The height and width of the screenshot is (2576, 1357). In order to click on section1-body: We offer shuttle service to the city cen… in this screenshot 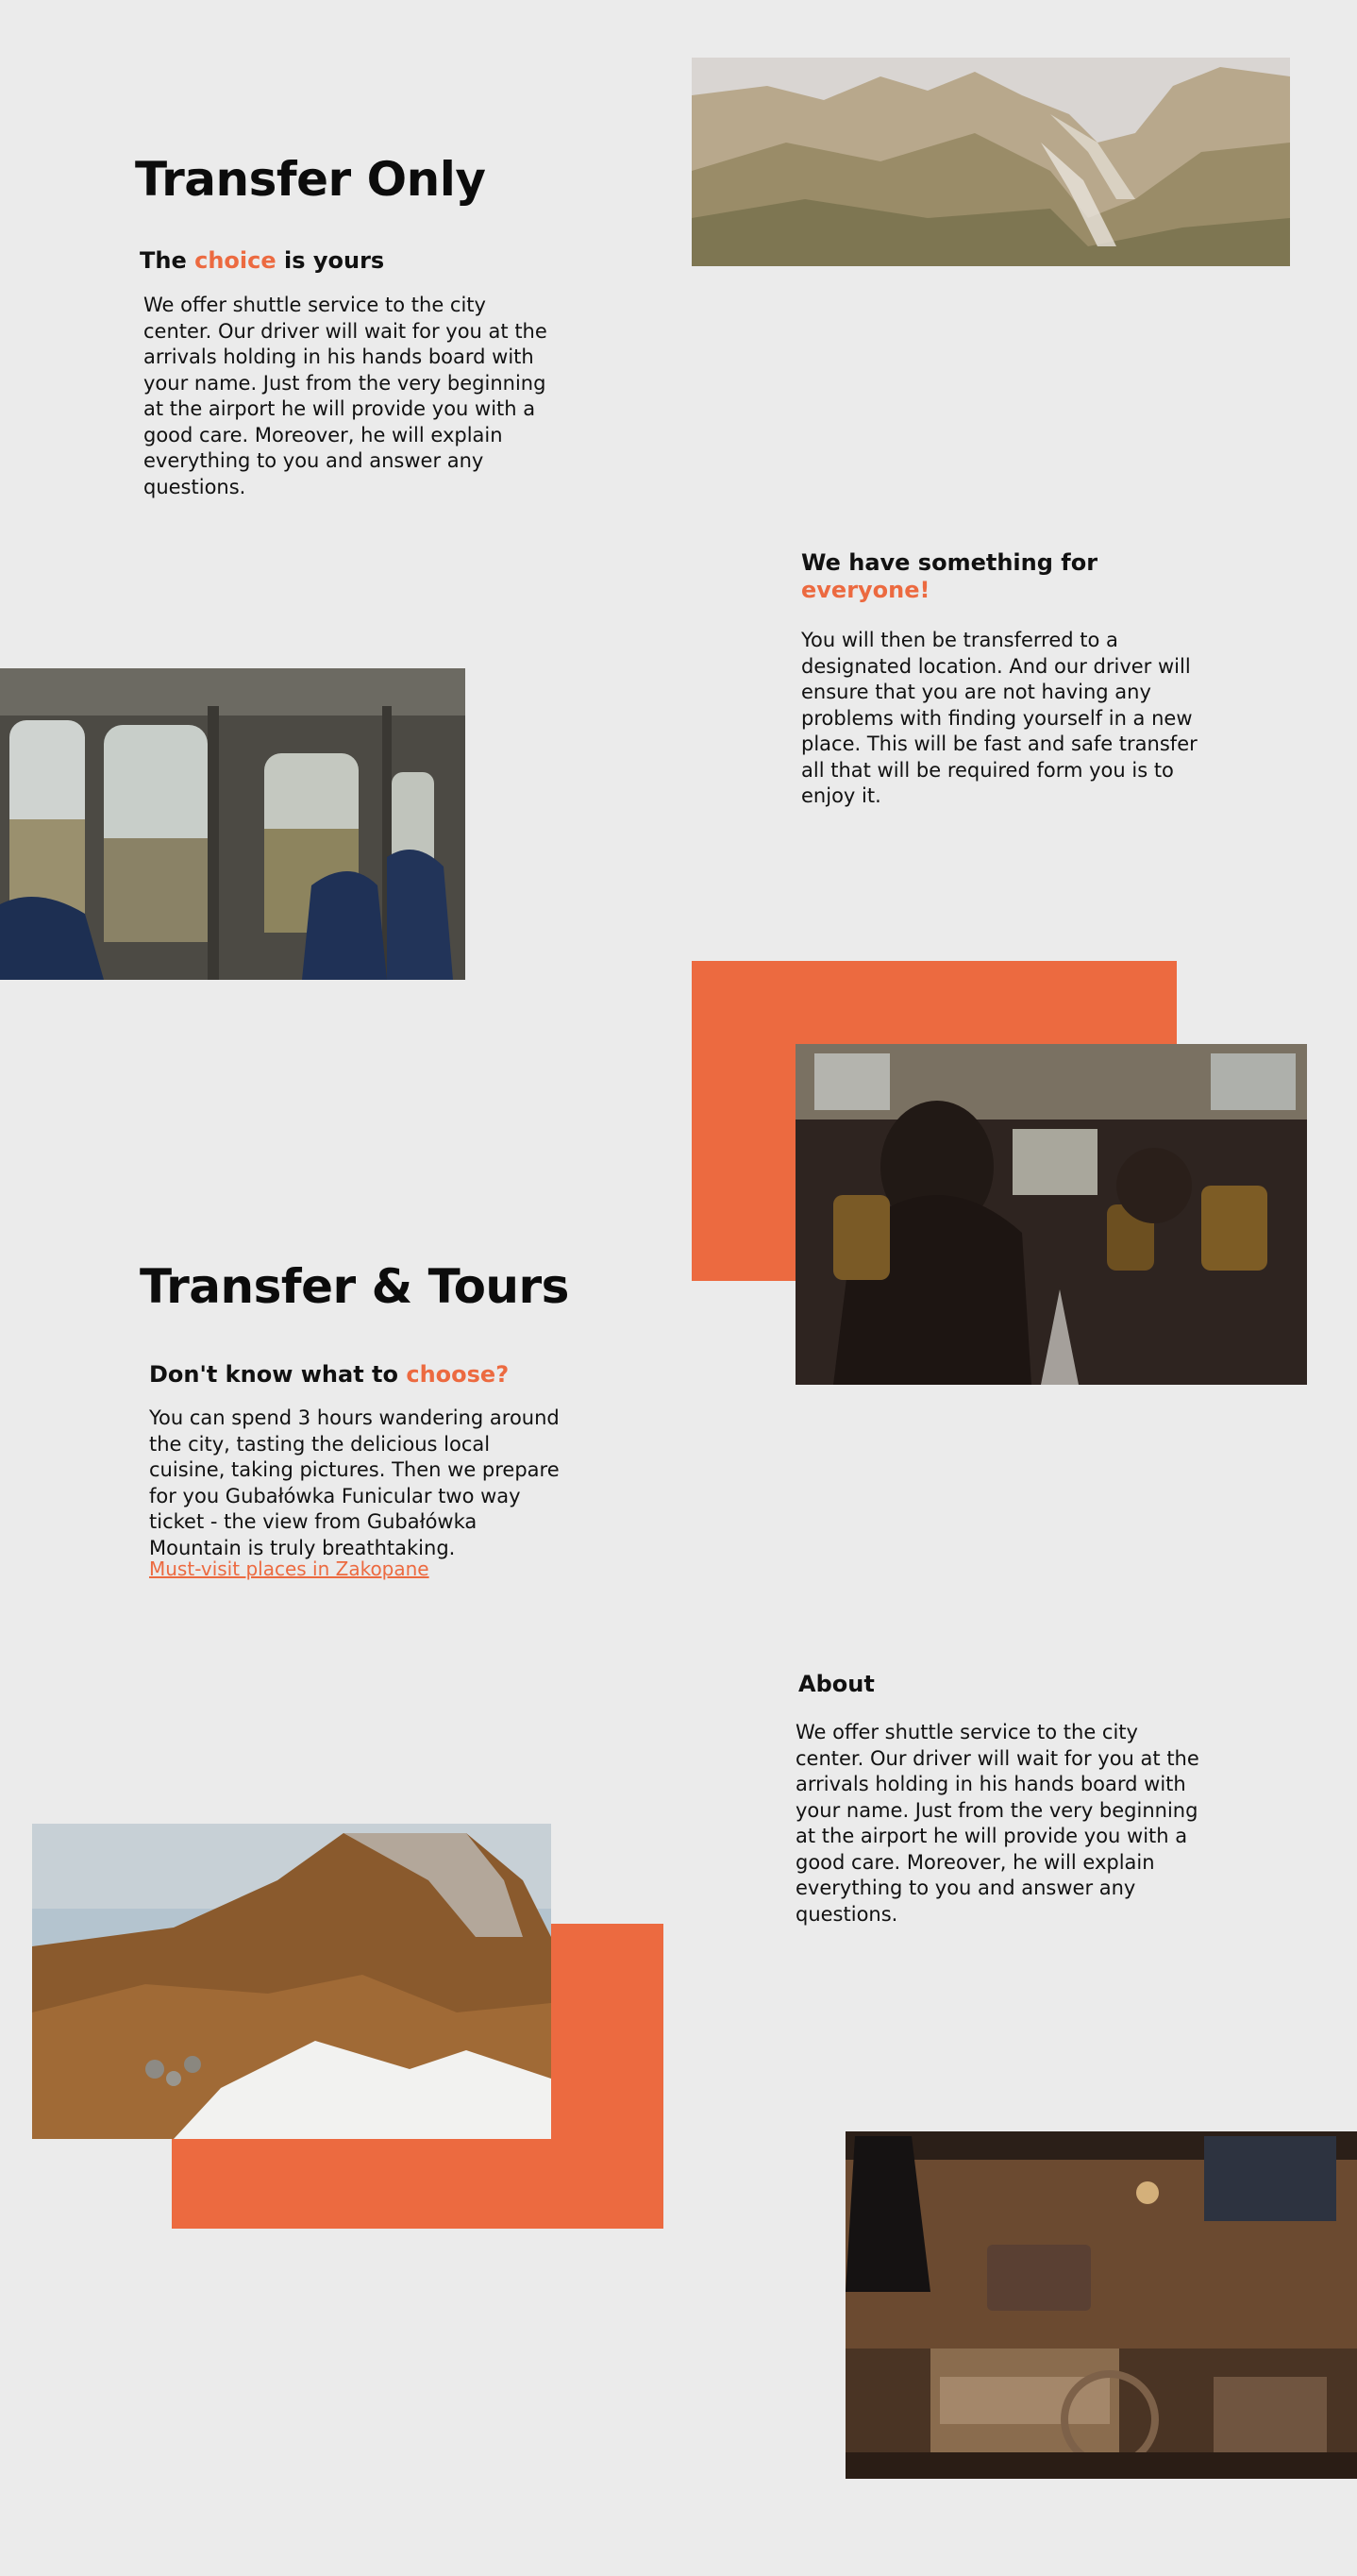, I will do `click(345, 396)`.